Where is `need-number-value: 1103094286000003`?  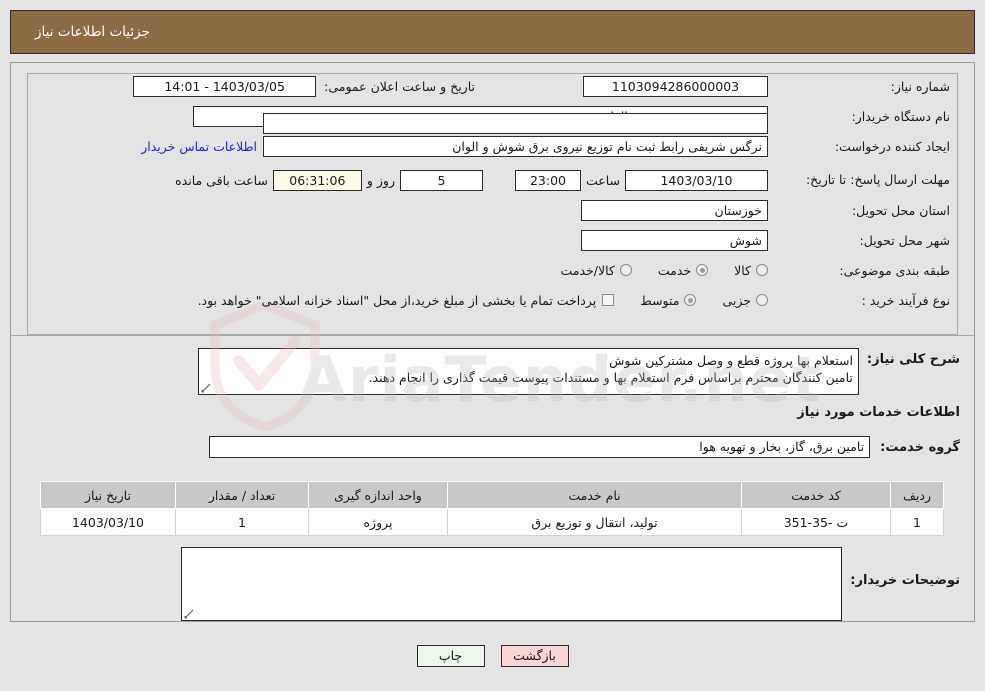 need-number-value: 1103094286000003 is located at coordinates (675, 86).